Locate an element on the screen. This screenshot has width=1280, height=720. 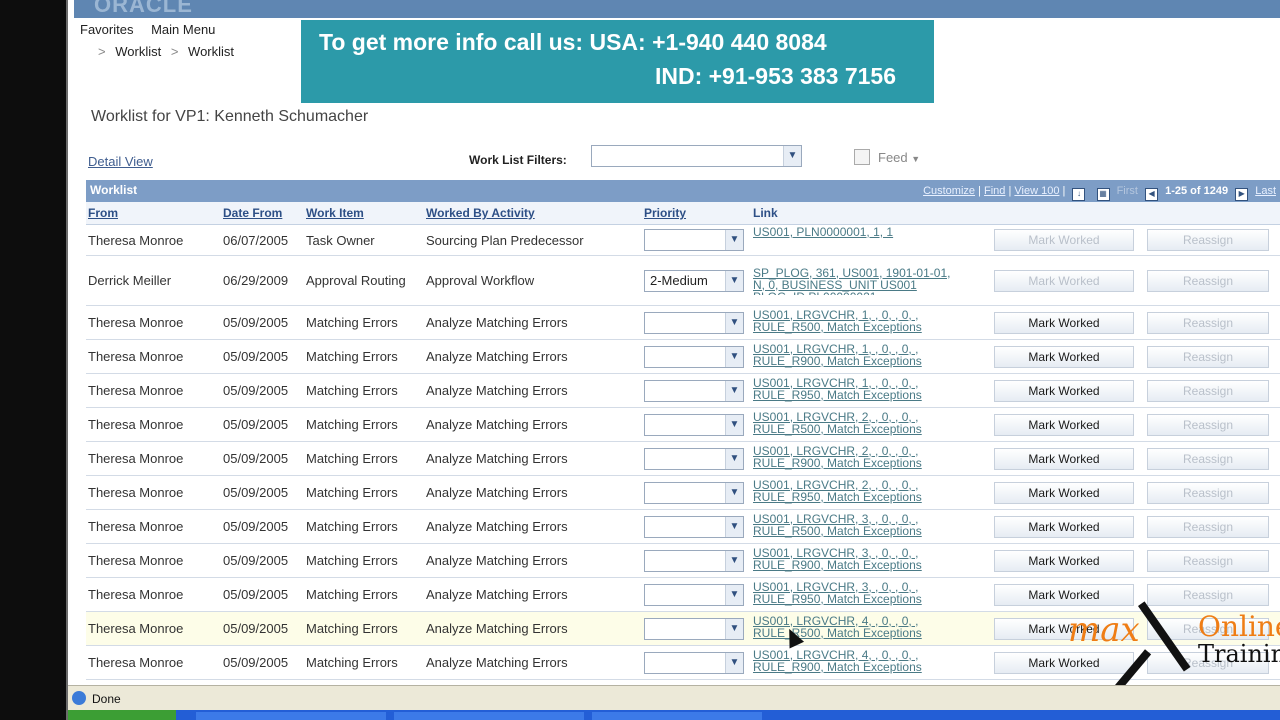
cell-mark: Mark Worked is located at coordinates (1068, 492).